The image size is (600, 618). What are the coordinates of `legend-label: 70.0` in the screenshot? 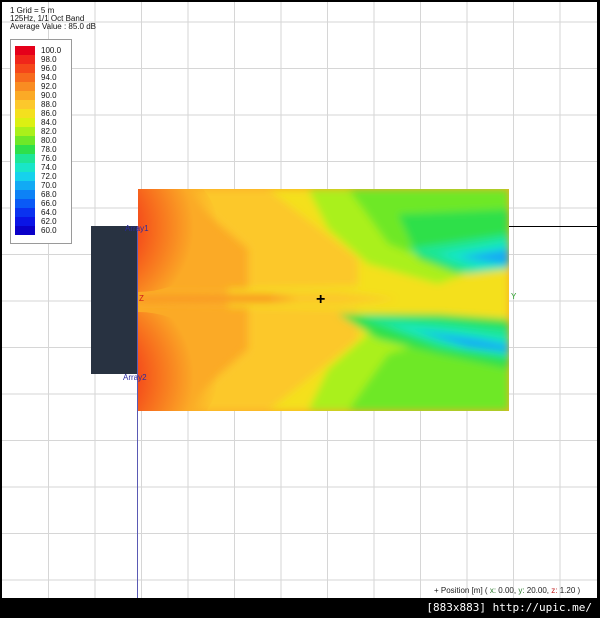 It's located at (49, 185).